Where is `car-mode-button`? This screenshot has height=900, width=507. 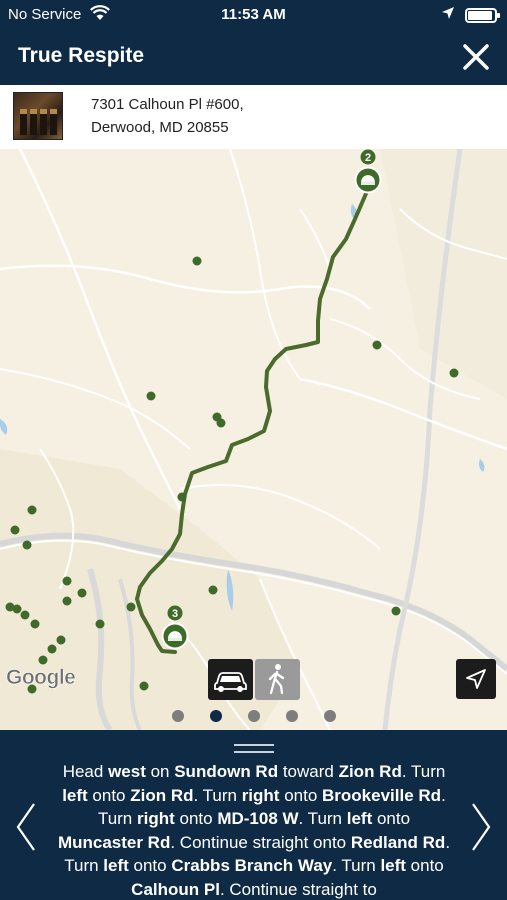
car-mode-button is located at coordinates (230, 679).